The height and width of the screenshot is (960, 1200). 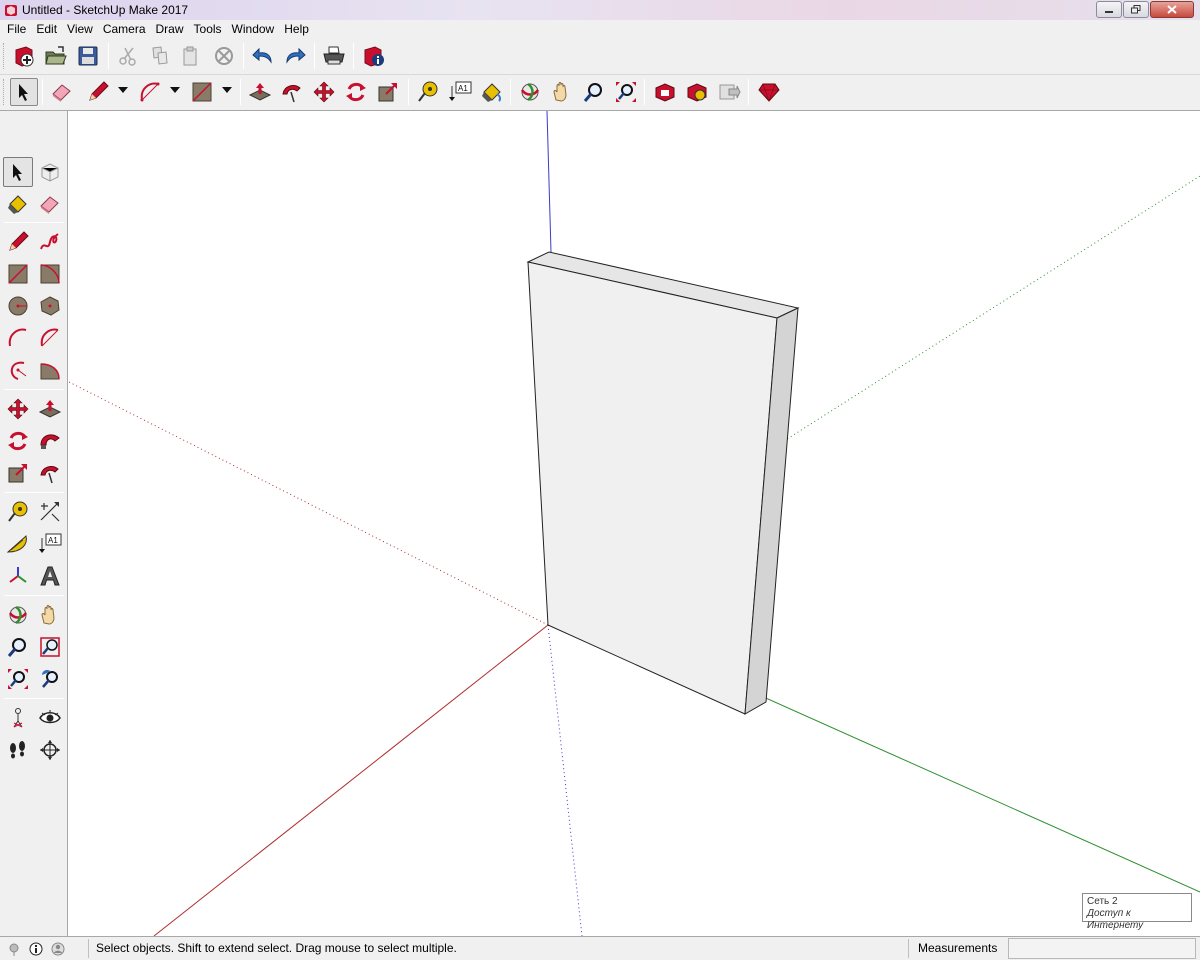 What do you see at coordinates (50, 172) in the screenshot?
I see `make-component-button` at bounding box center [50, 172].